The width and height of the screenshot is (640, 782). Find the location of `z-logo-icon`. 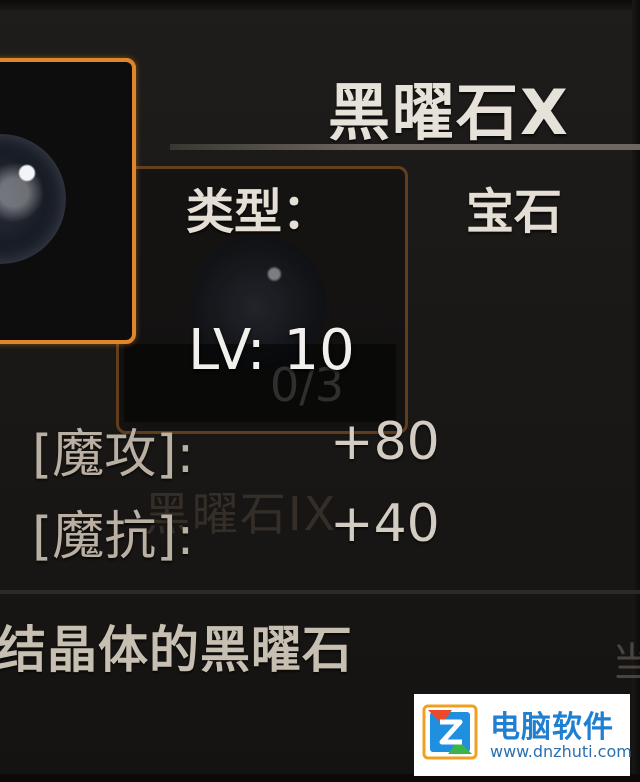

z-logo-icon is located at coordinates (450, 732).